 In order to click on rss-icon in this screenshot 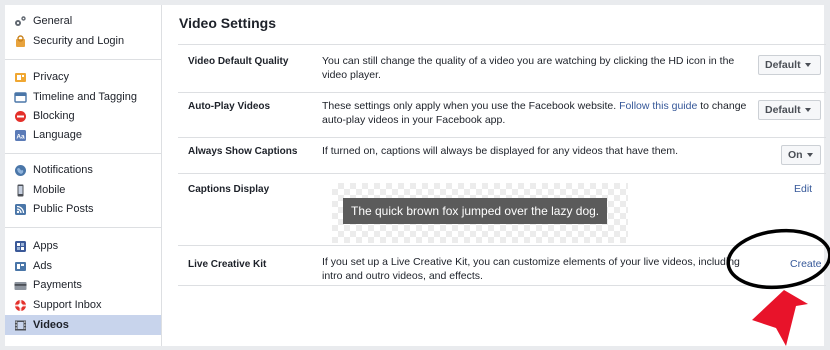, I will do `click(20, 209)`.